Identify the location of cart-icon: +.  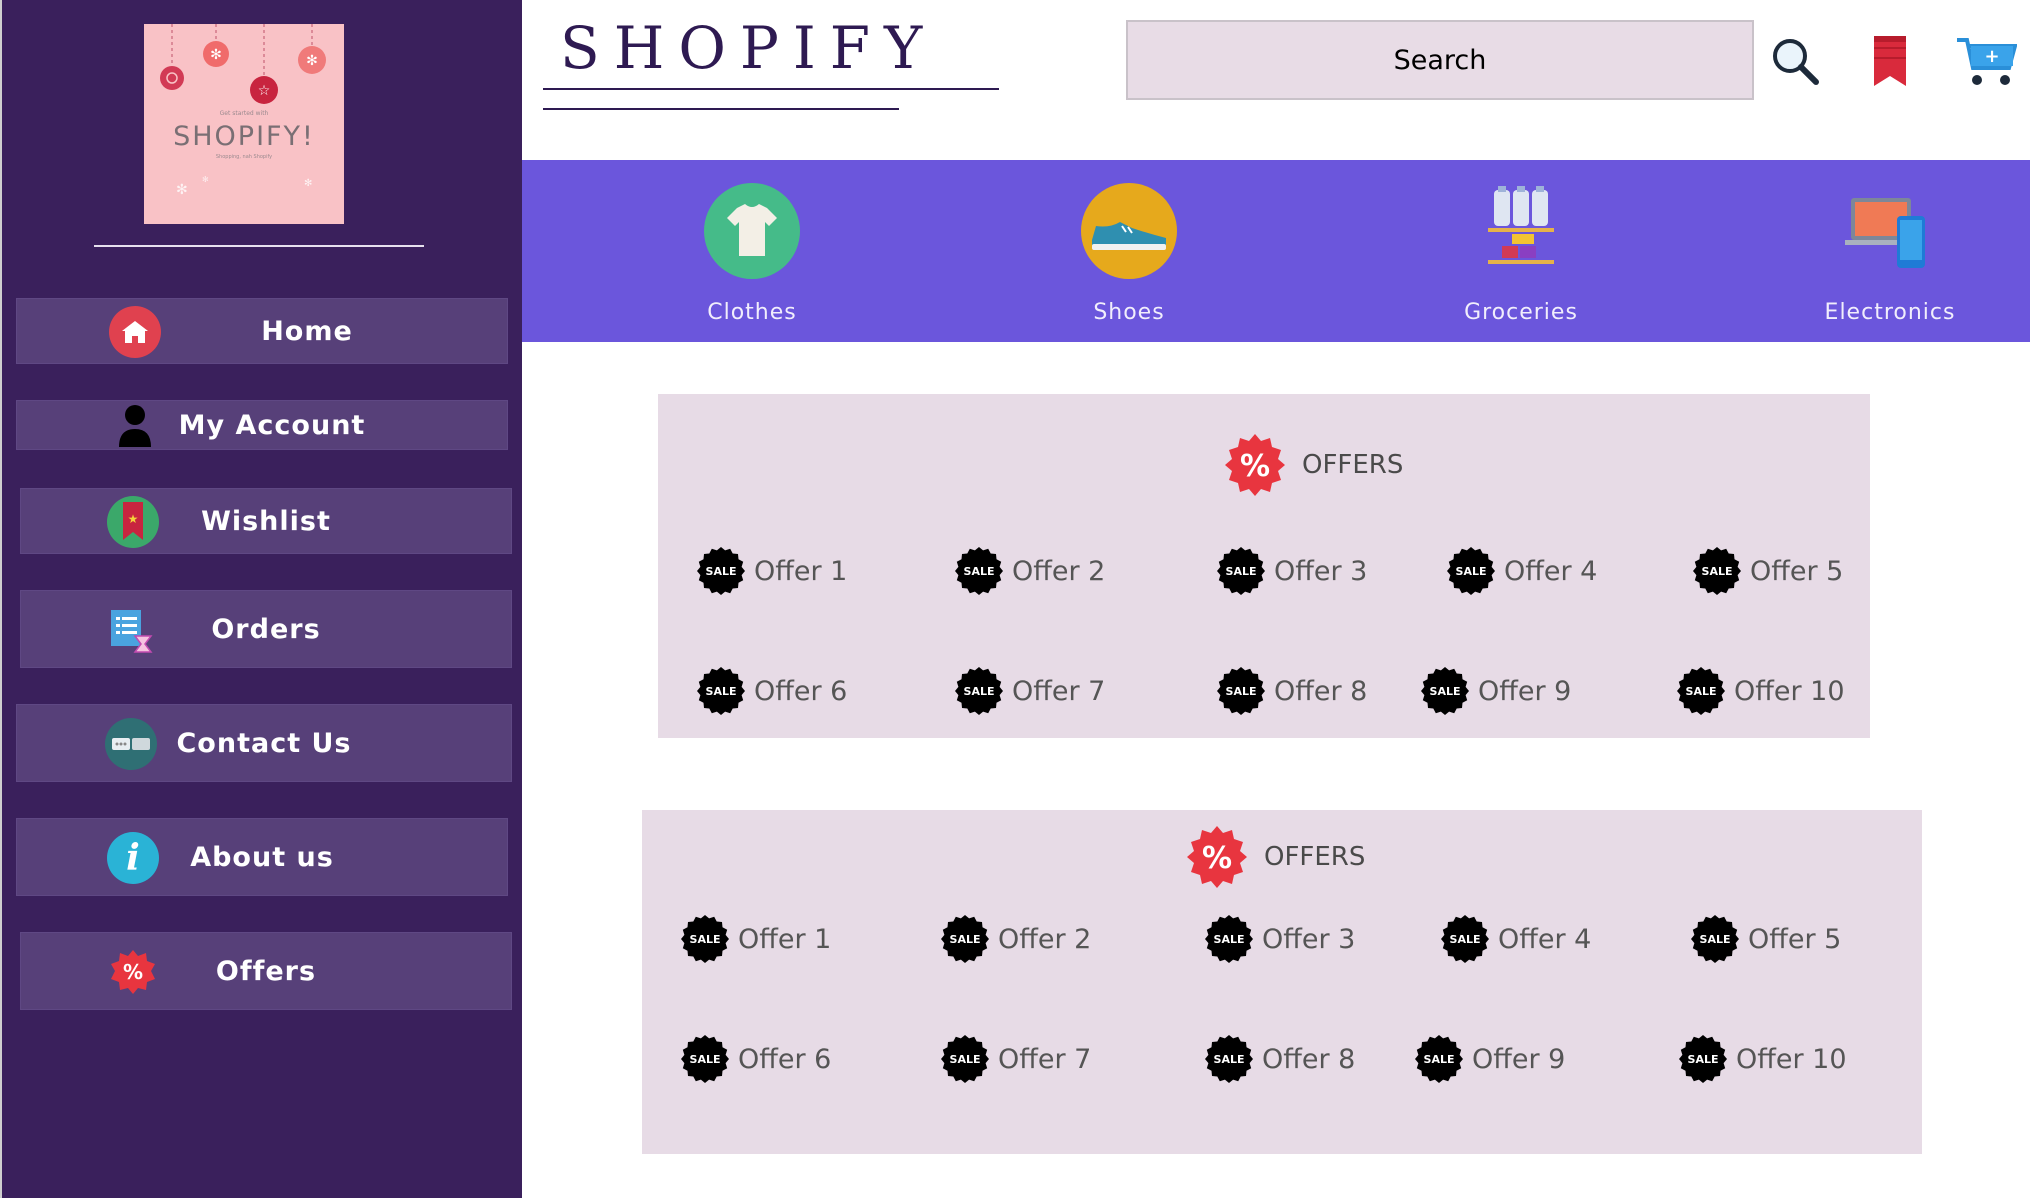
(1986, 62).